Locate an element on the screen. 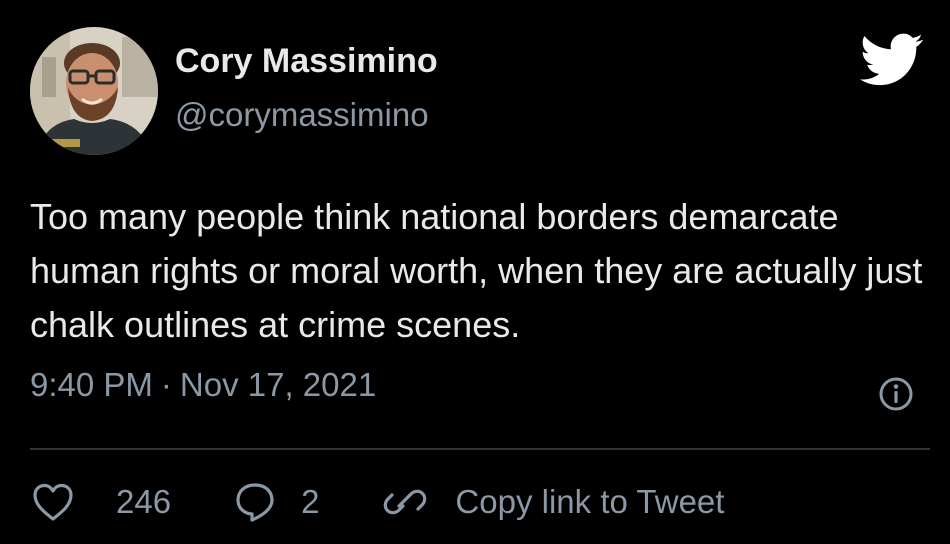  info-icon is located at coordinates (896, 394).